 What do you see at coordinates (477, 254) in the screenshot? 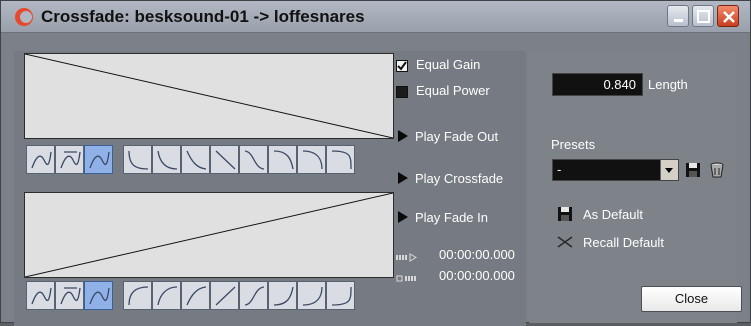
I see `fade-out-time: 00:00:00.000` at bounding box center [477, 254].